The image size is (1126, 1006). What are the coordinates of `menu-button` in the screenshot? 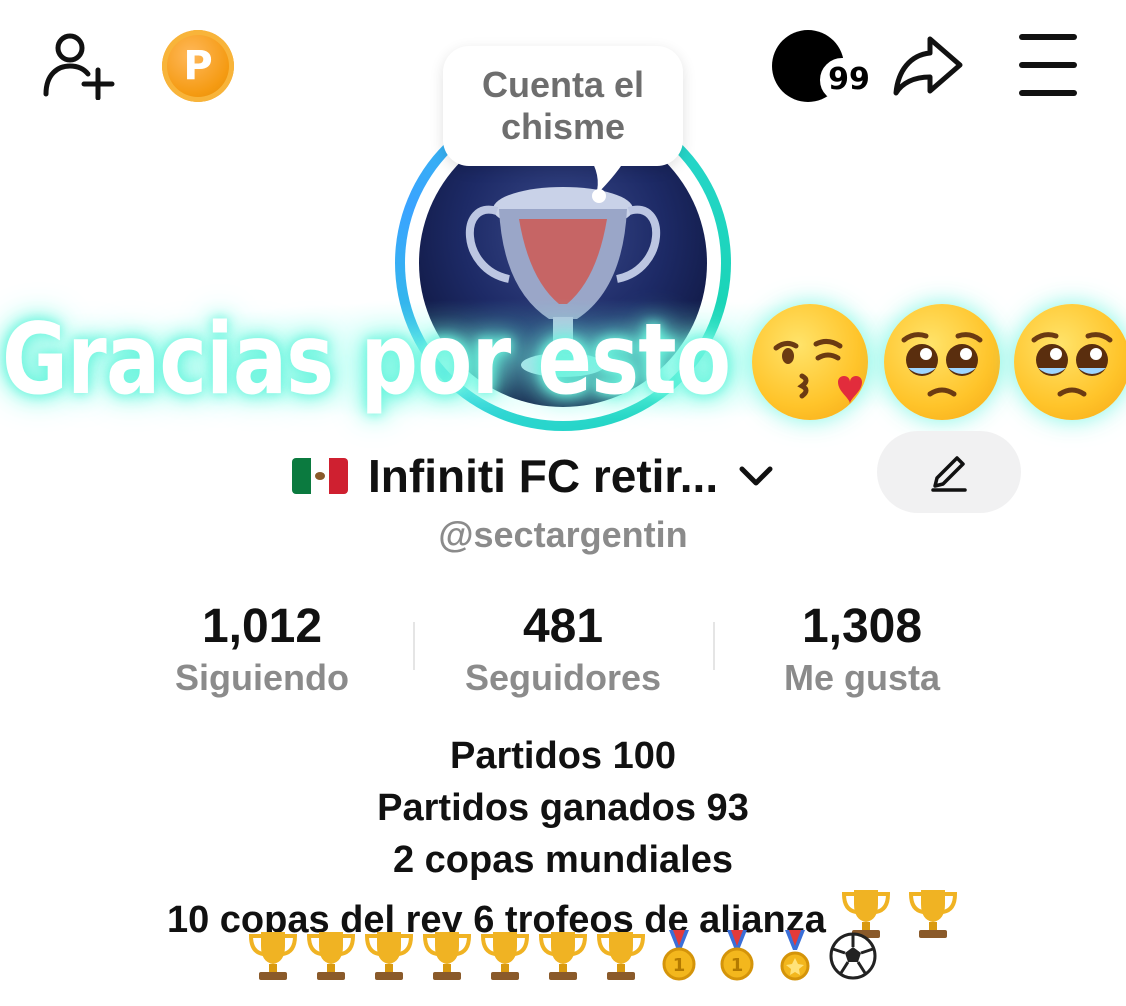 It's located at (1048, 65).